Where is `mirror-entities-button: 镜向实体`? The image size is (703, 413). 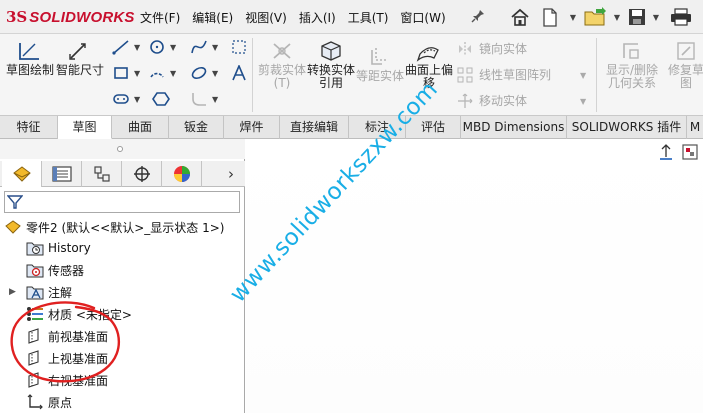
mirror-entities-button: 镜向实体 is located at coordinates (492, 48).